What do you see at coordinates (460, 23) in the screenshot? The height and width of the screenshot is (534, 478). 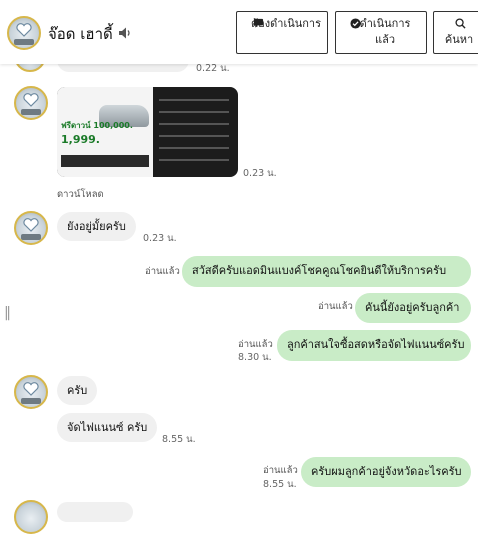 I see `search-icon` at bounding box center [460, 23].